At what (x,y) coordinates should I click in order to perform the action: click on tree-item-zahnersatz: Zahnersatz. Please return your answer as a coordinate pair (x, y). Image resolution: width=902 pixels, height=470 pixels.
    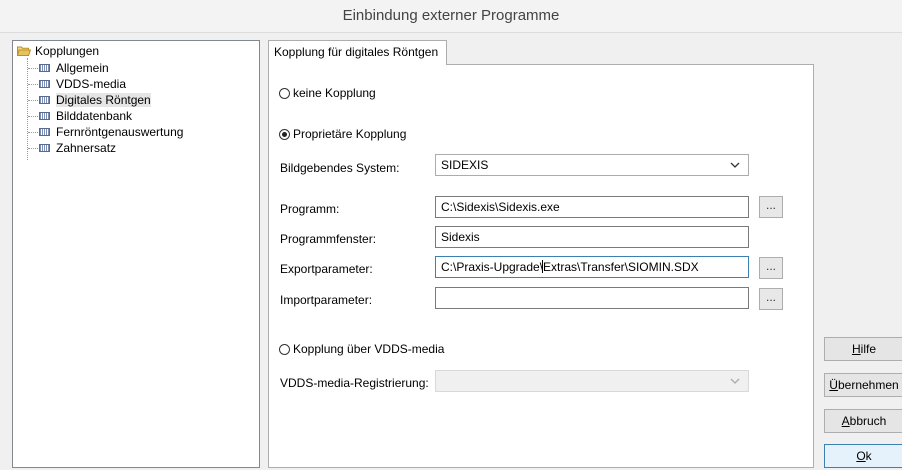
    Looking at the image, I should click on (77, 148).